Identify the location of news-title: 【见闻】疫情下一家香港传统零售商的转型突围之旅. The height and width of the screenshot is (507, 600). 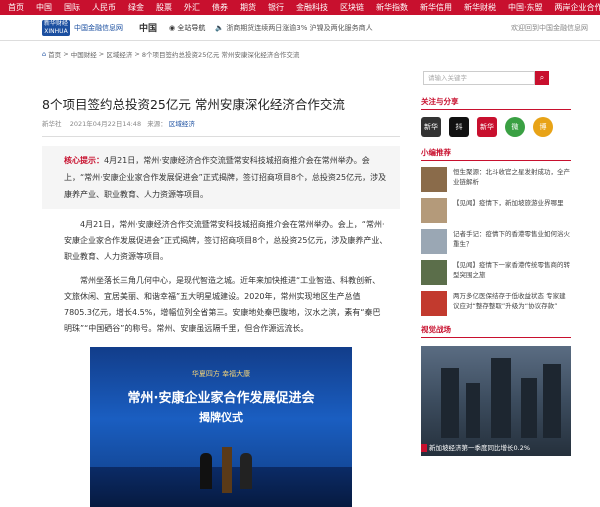
(511, 270).